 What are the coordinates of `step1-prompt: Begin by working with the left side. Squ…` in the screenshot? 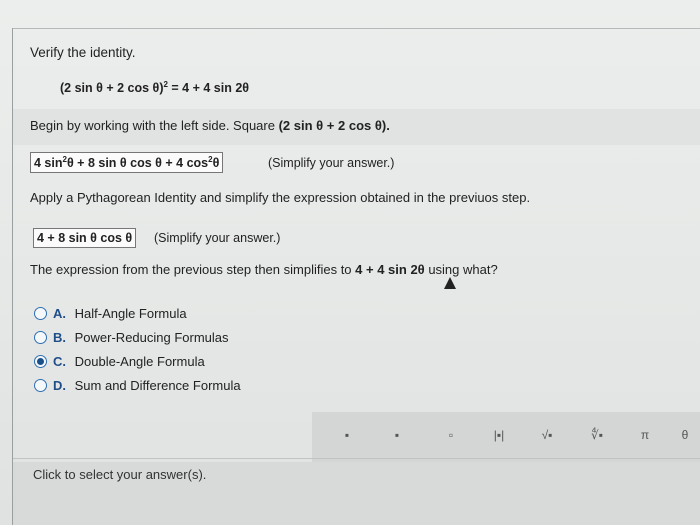 It's located at (210, 125).